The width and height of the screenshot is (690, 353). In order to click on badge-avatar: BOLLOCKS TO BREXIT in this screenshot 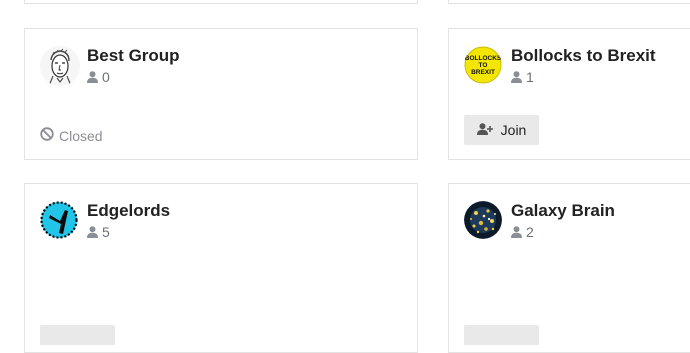, I will do `click(483, 65)`.